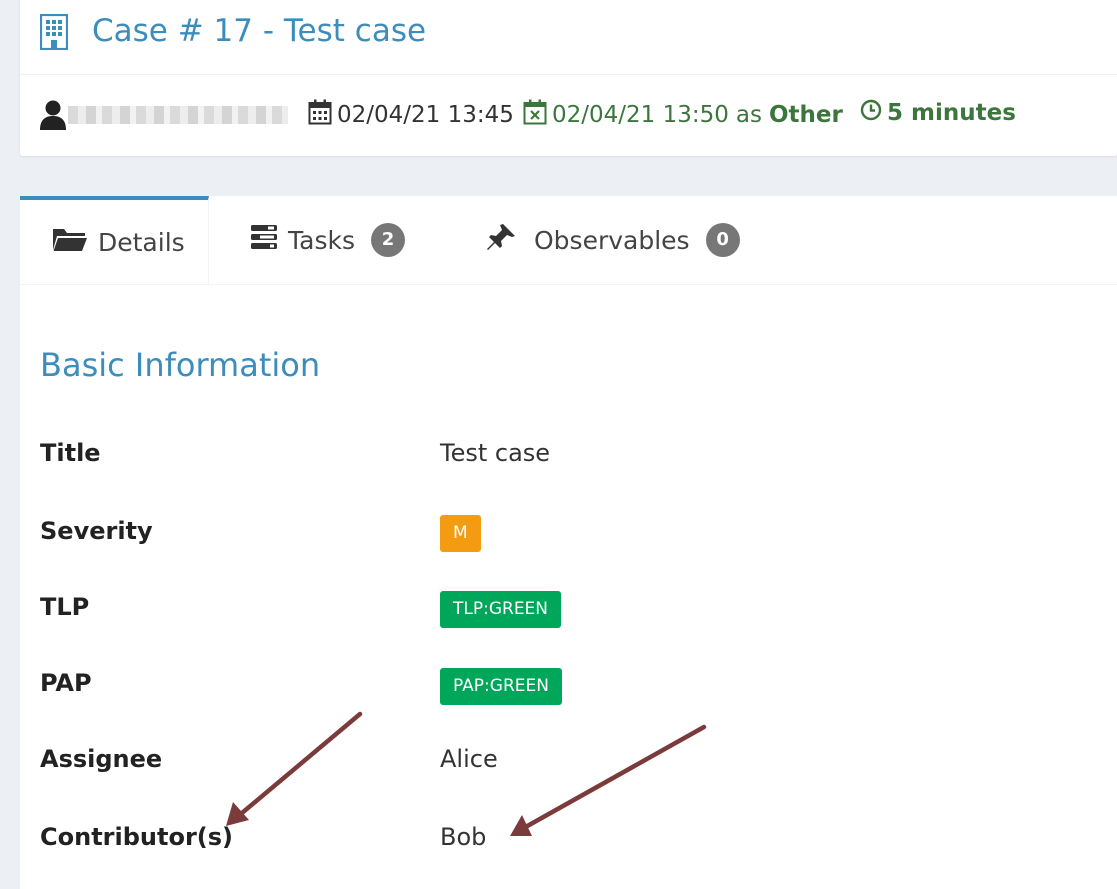  I want to click on end-date-text: 02/04/21 13:50, so click(640, 115).